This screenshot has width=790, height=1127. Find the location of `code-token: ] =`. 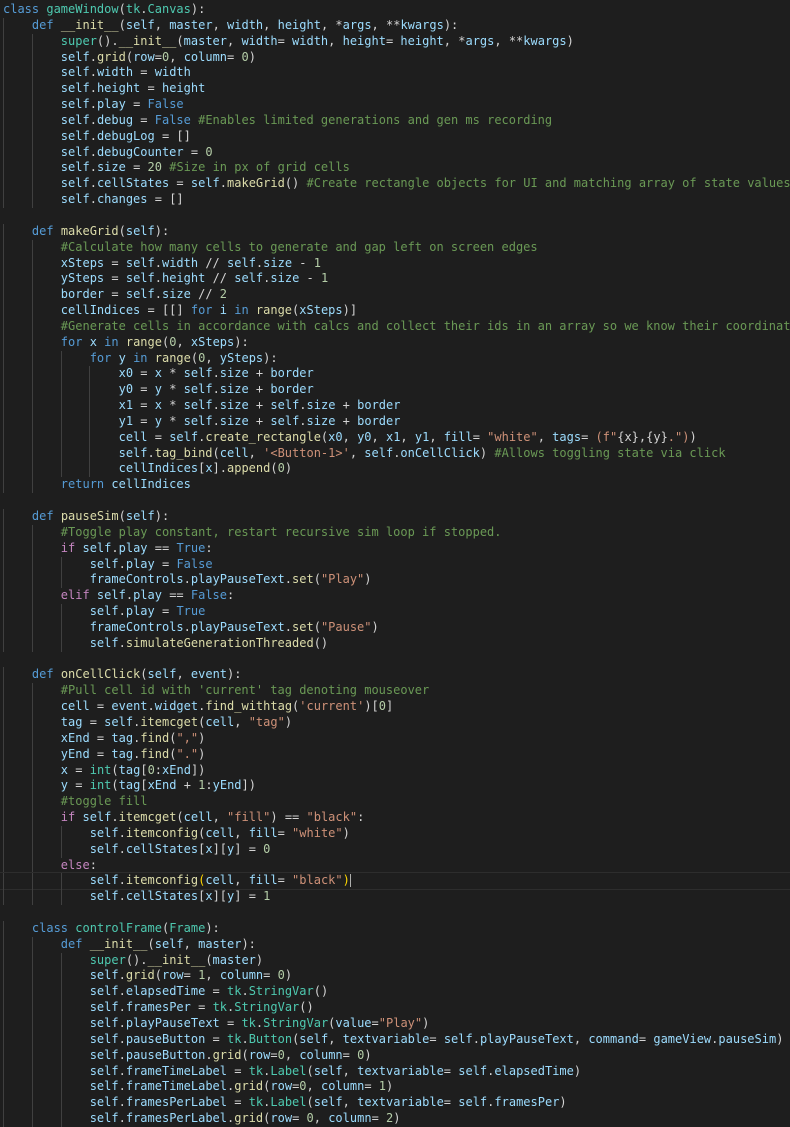

code-token: ] = is located at coordinates (249, 896).